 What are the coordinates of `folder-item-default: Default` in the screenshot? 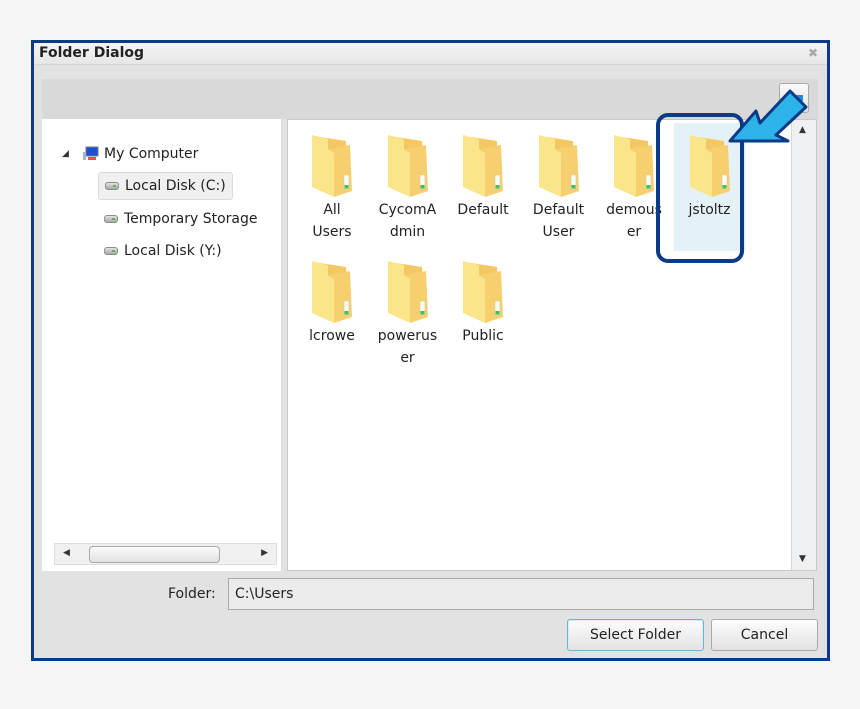 It's located at (483, 172).